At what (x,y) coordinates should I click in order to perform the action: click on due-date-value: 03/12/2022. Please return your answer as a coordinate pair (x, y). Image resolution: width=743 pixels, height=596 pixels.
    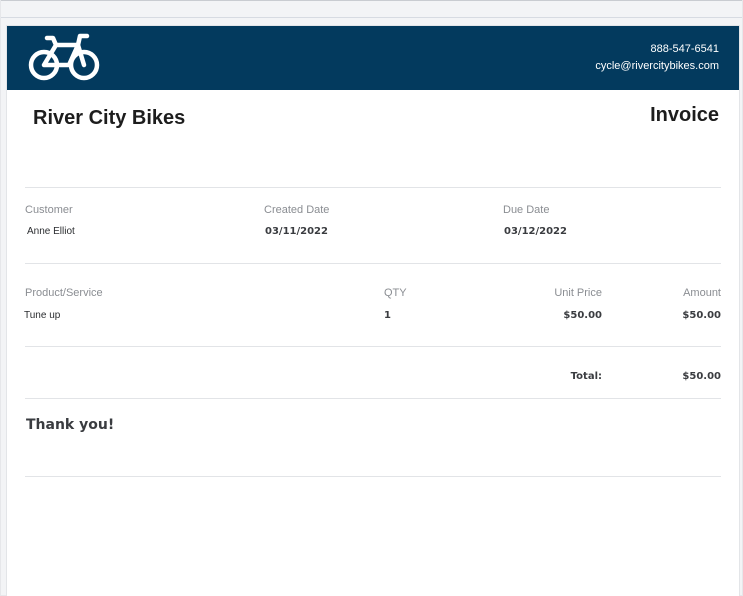
    Looking at the image, I should click on (535, 231).